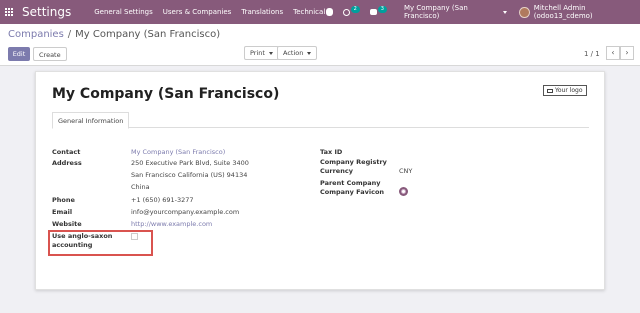 Image resolution: width=640 pixels, height=313 pixels. Describe the element at coordinates (329, 12) in the screenshot. I see `debug-bug-icon` at that location.